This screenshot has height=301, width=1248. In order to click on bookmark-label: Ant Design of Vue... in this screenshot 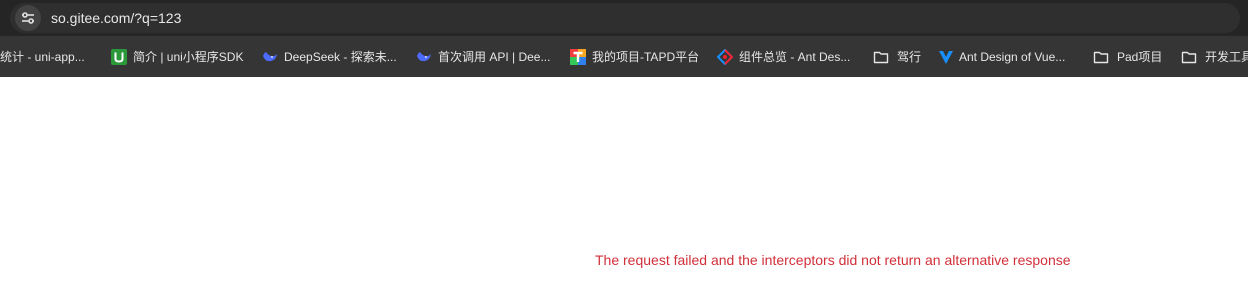, I will do `click(1012, 57)`.